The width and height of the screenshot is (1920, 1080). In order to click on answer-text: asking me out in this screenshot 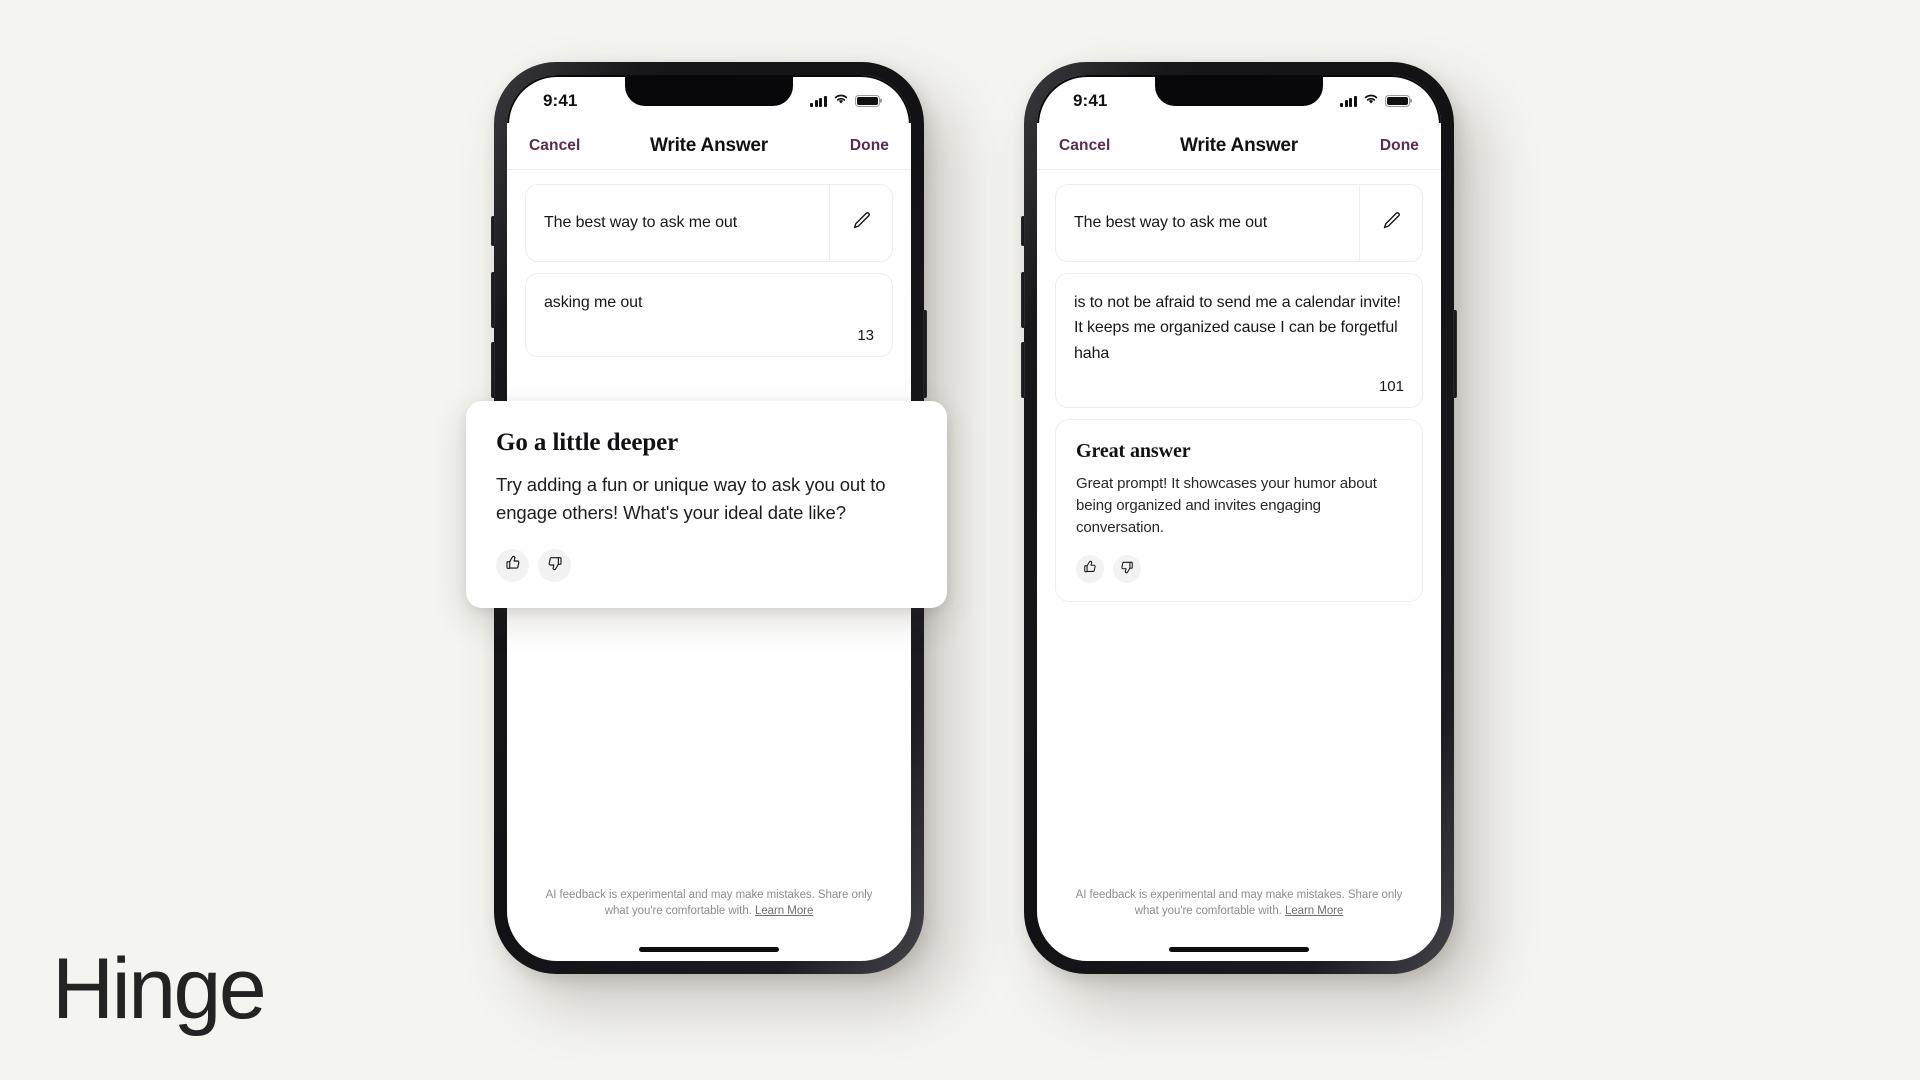, I will do `click(593, 302)`.